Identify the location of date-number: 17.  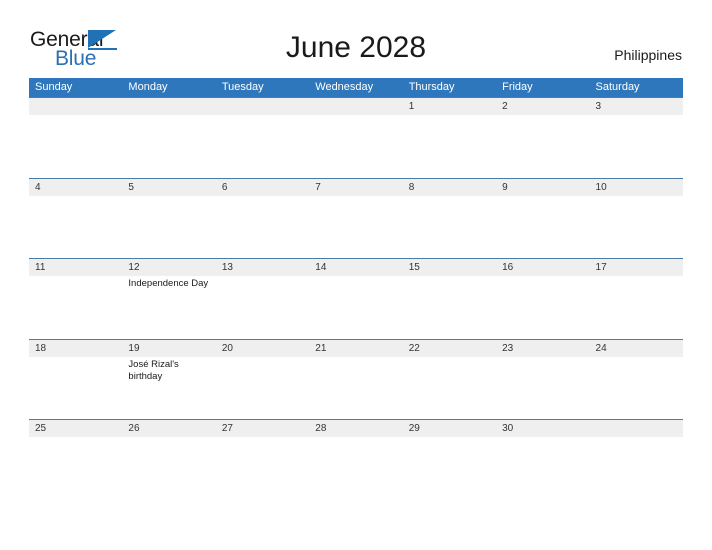
(601, 267).